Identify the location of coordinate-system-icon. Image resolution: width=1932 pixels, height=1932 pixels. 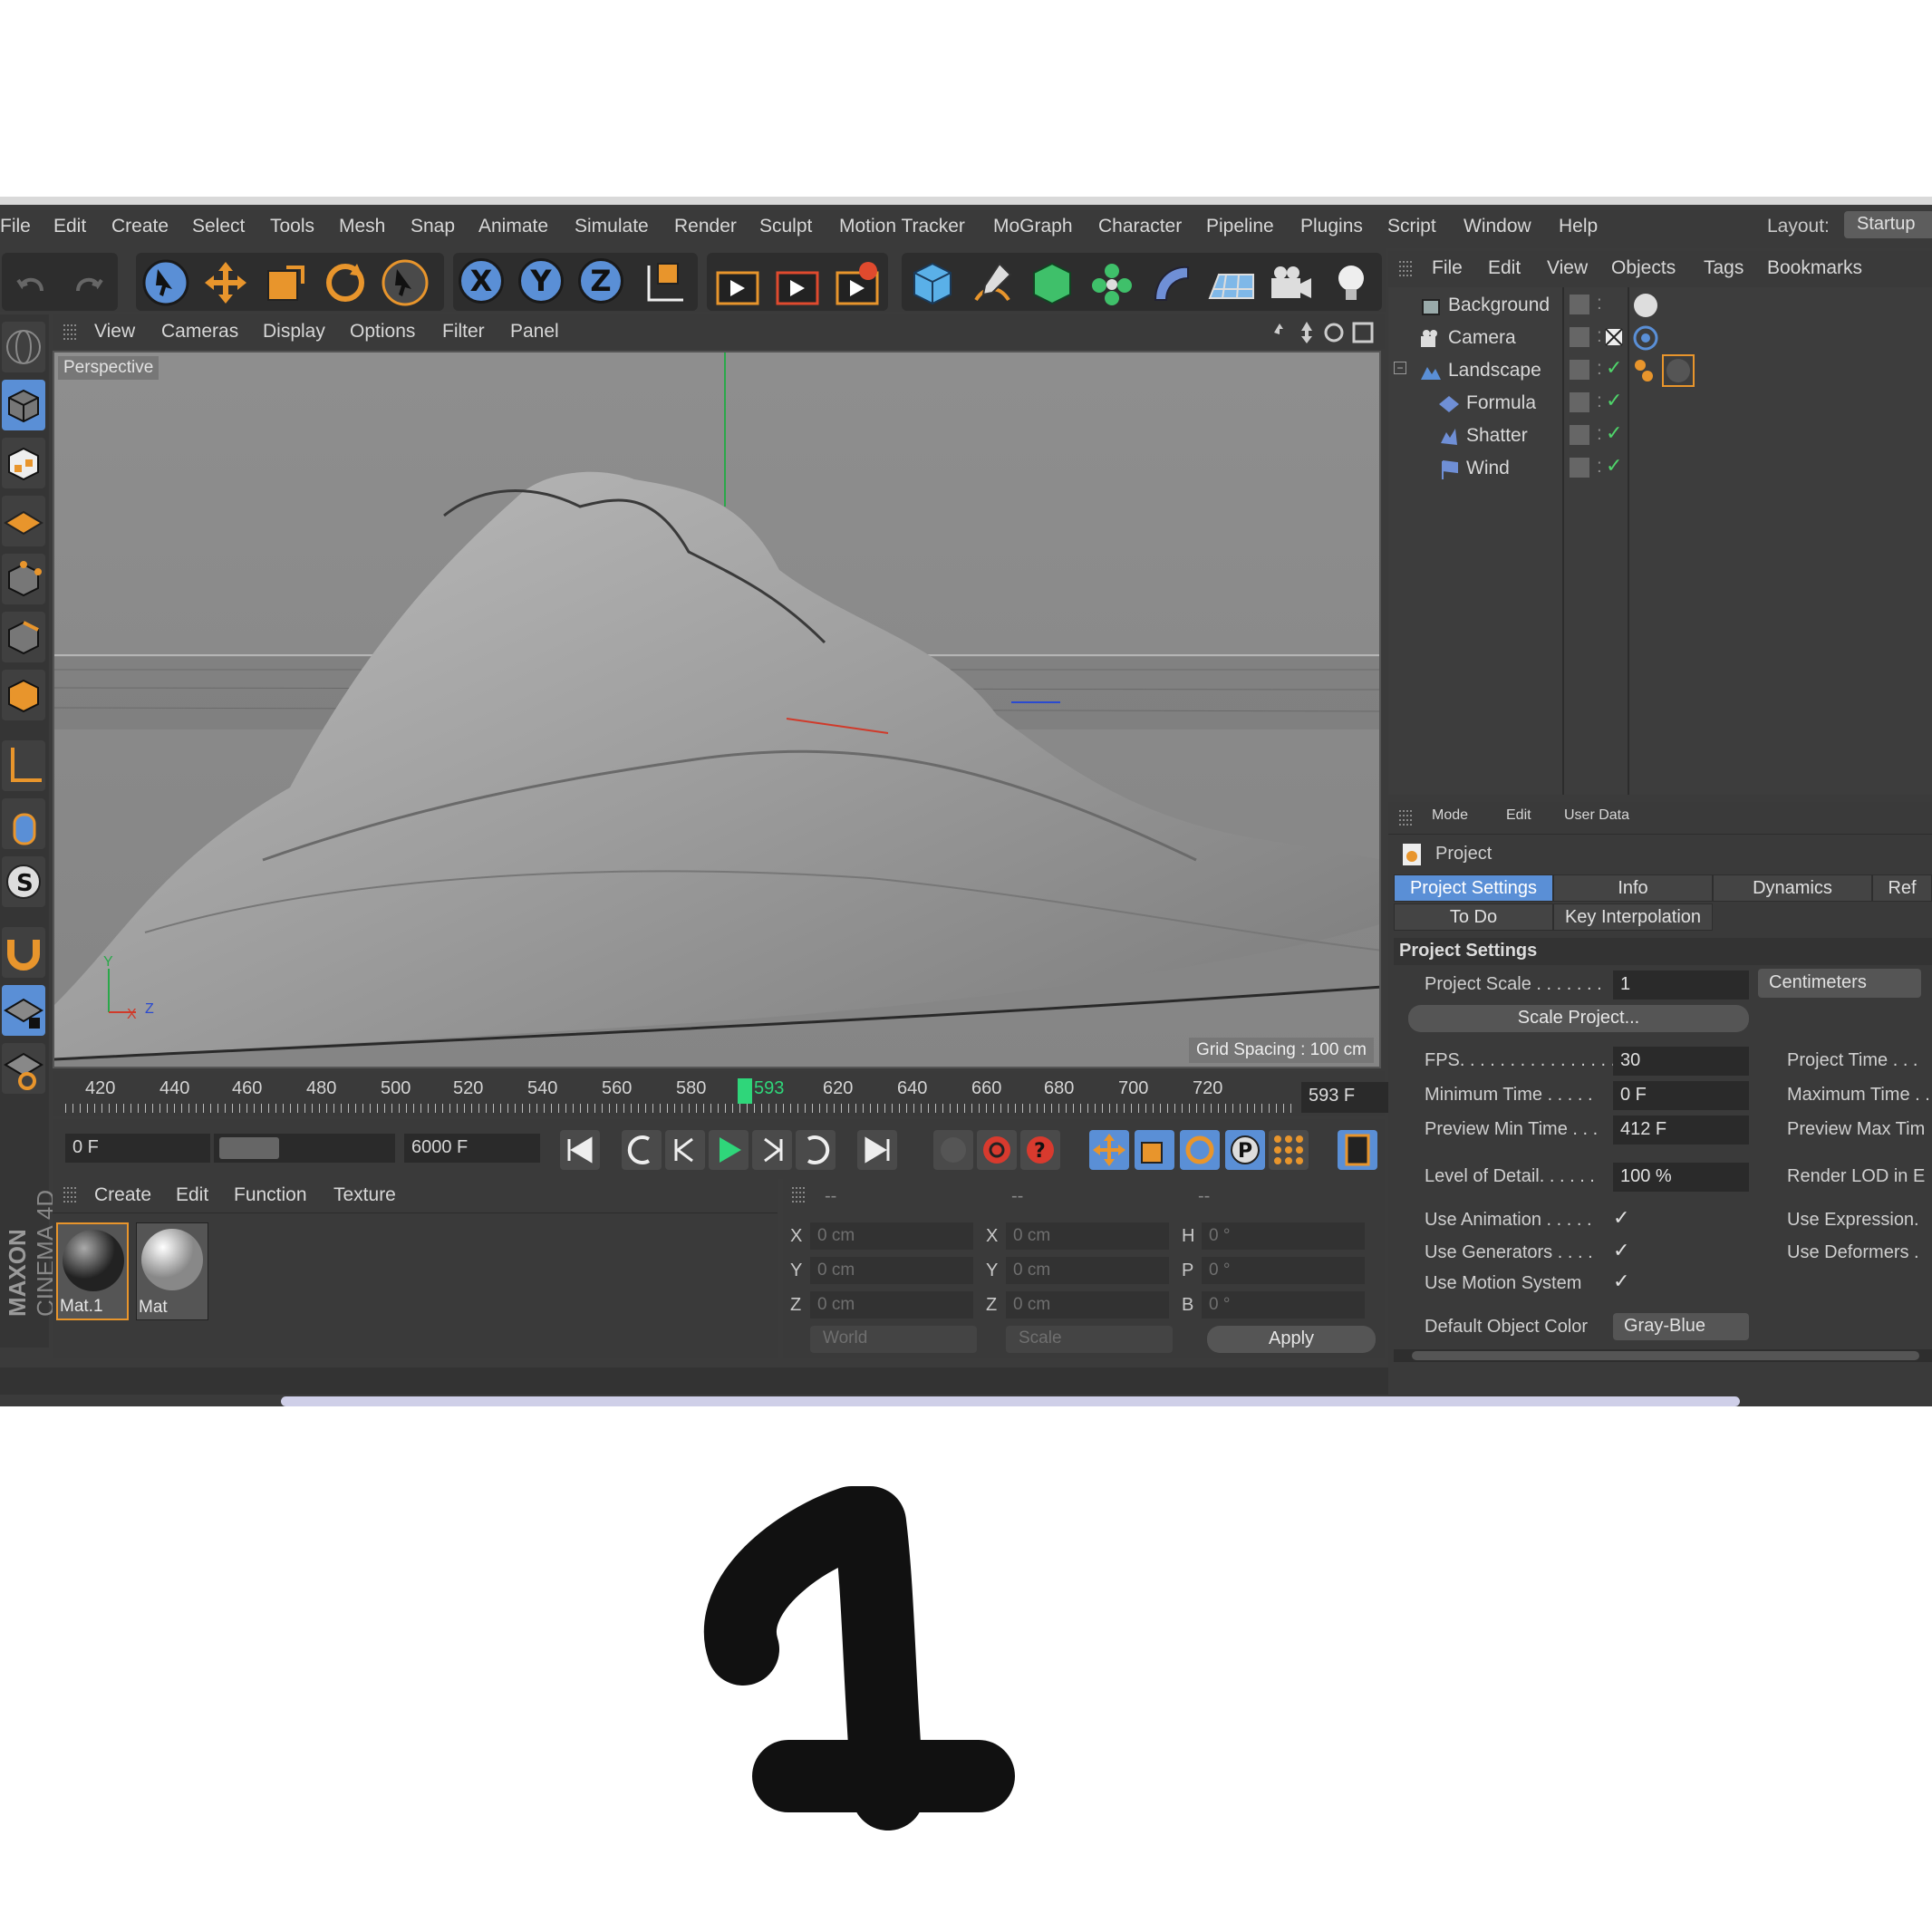
(664, 284).